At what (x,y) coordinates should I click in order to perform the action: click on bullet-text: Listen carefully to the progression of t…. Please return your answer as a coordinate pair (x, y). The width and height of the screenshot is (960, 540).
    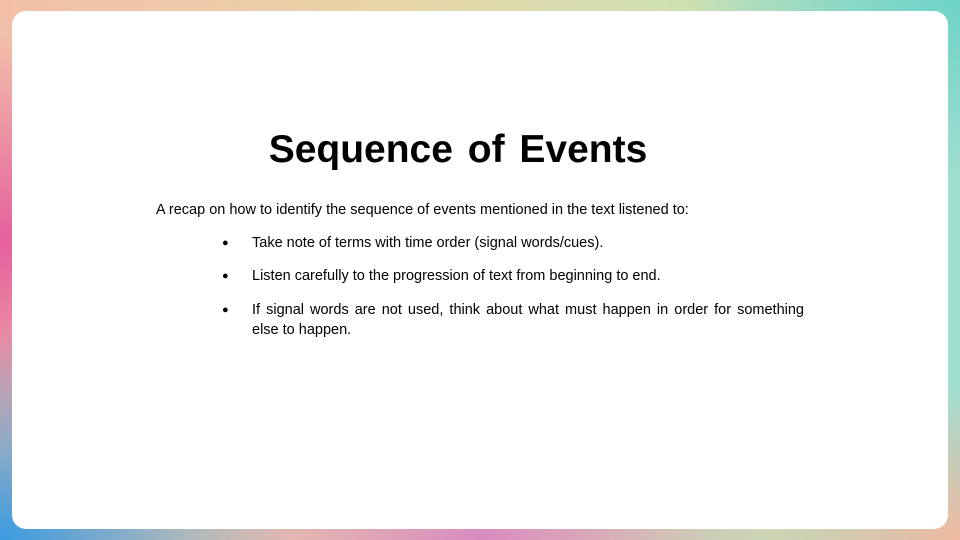
    Looking at the image, I should click on (456, 276).